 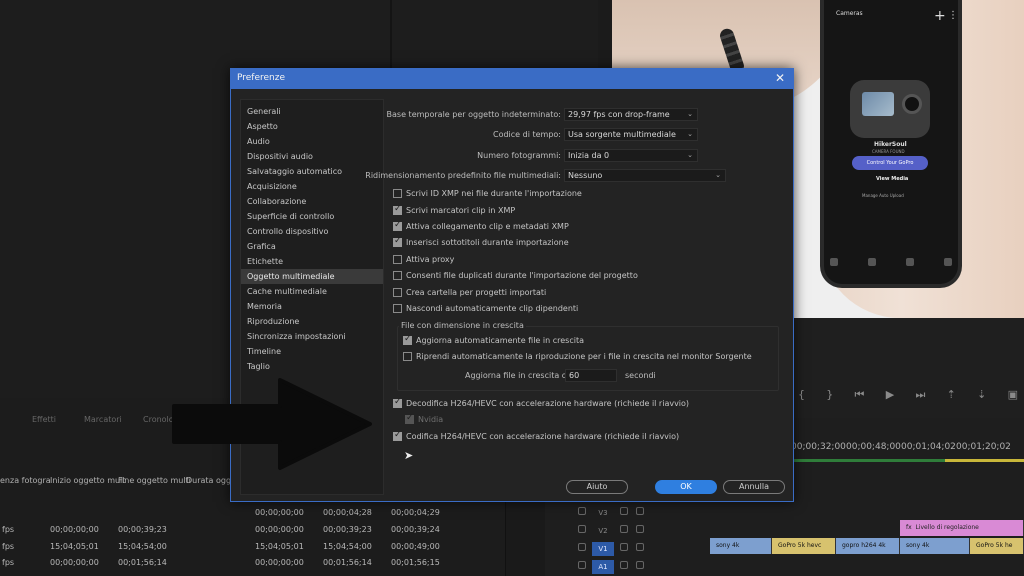 I want to click on category-item: Grafica, so click(x=312, y=246).